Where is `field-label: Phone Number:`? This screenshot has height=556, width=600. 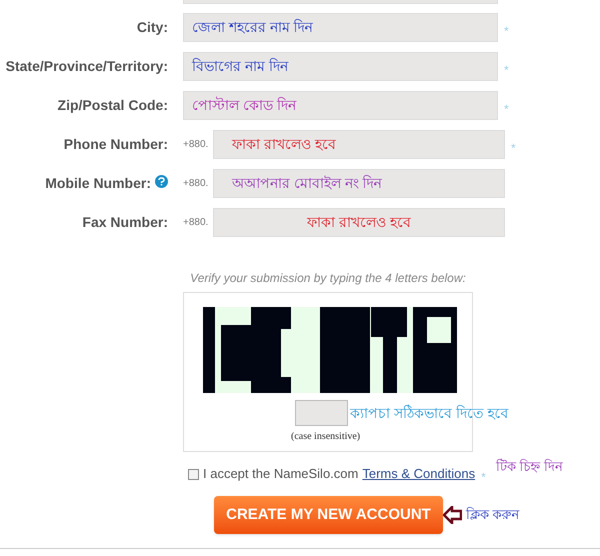 field-label: Phone Number: is located at coordinates (116, 144).